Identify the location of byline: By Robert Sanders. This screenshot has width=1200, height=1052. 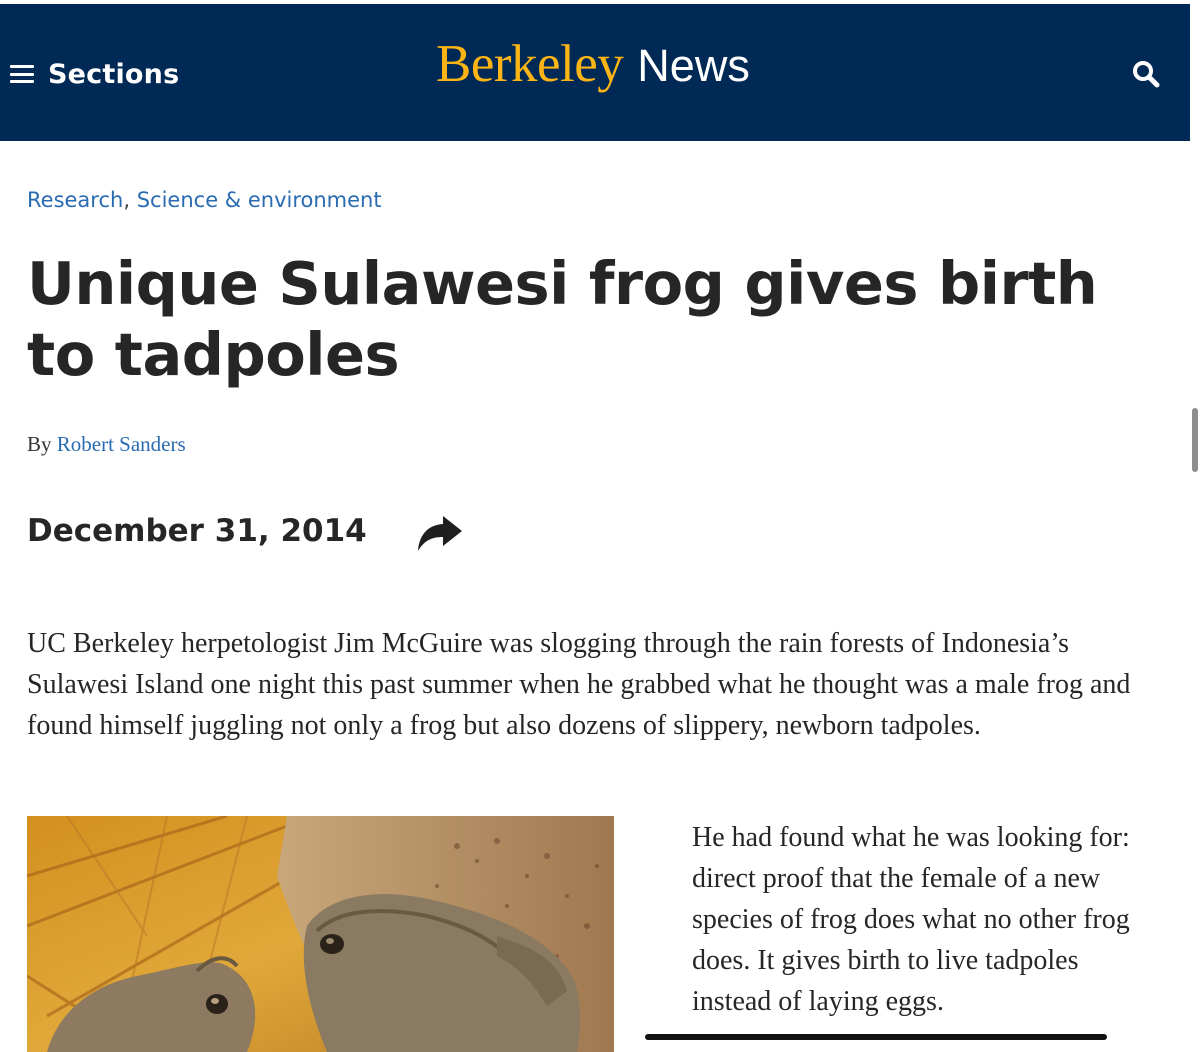
(106, 444).